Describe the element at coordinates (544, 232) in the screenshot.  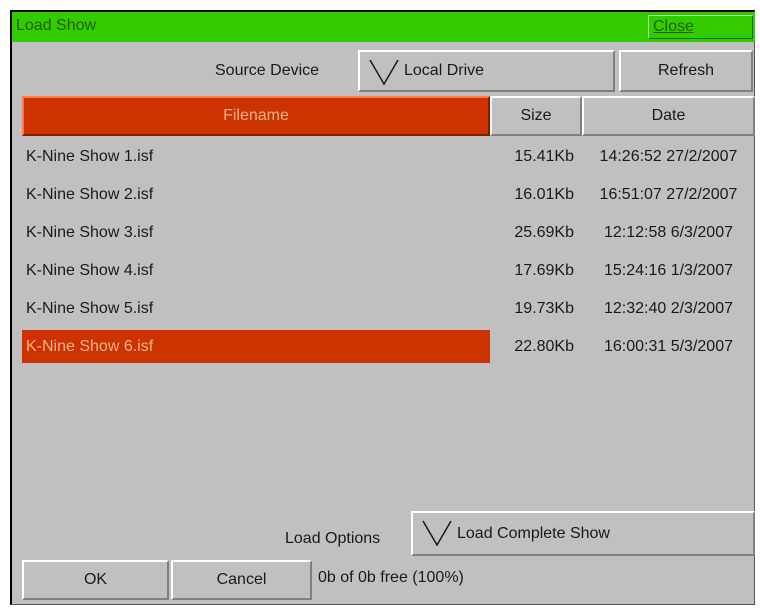
I see `file-size: 25.69Kb` at that location.